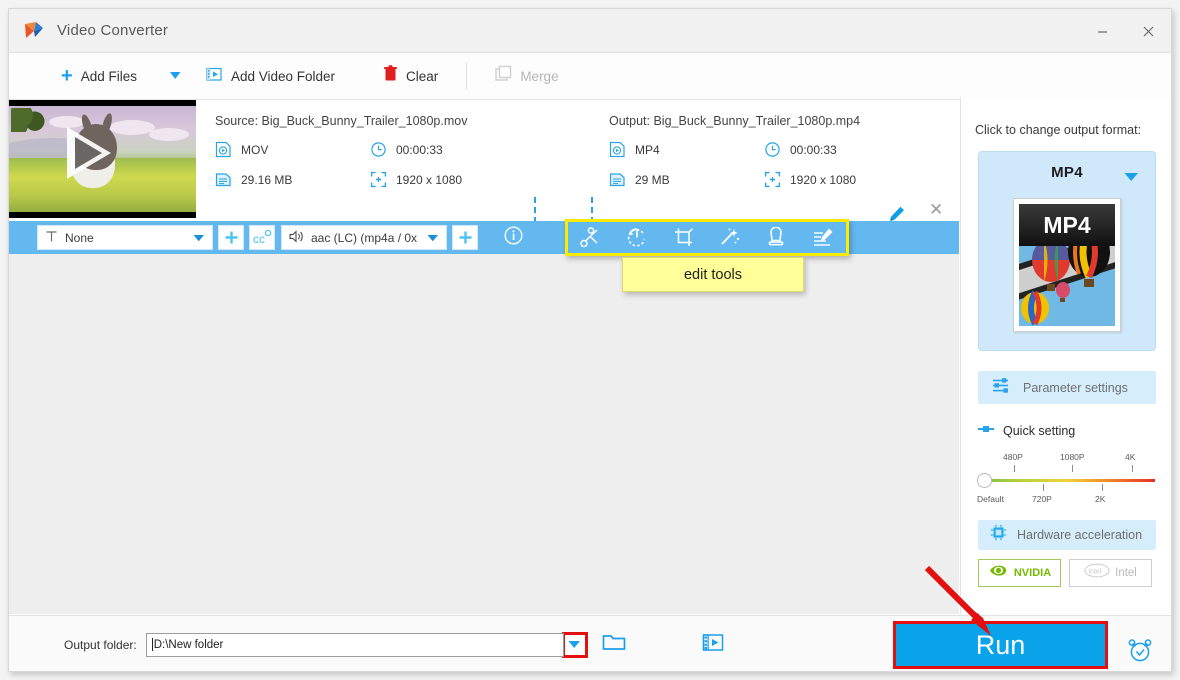 The width and height of the screenshot is (1180, 680). What do you see at coordinates (341, 121) in the screenshot?
I see `source-filename: Source: Big_Buck_Bunny_Trailer_1080p.mov` at bounding box center [341, 121].